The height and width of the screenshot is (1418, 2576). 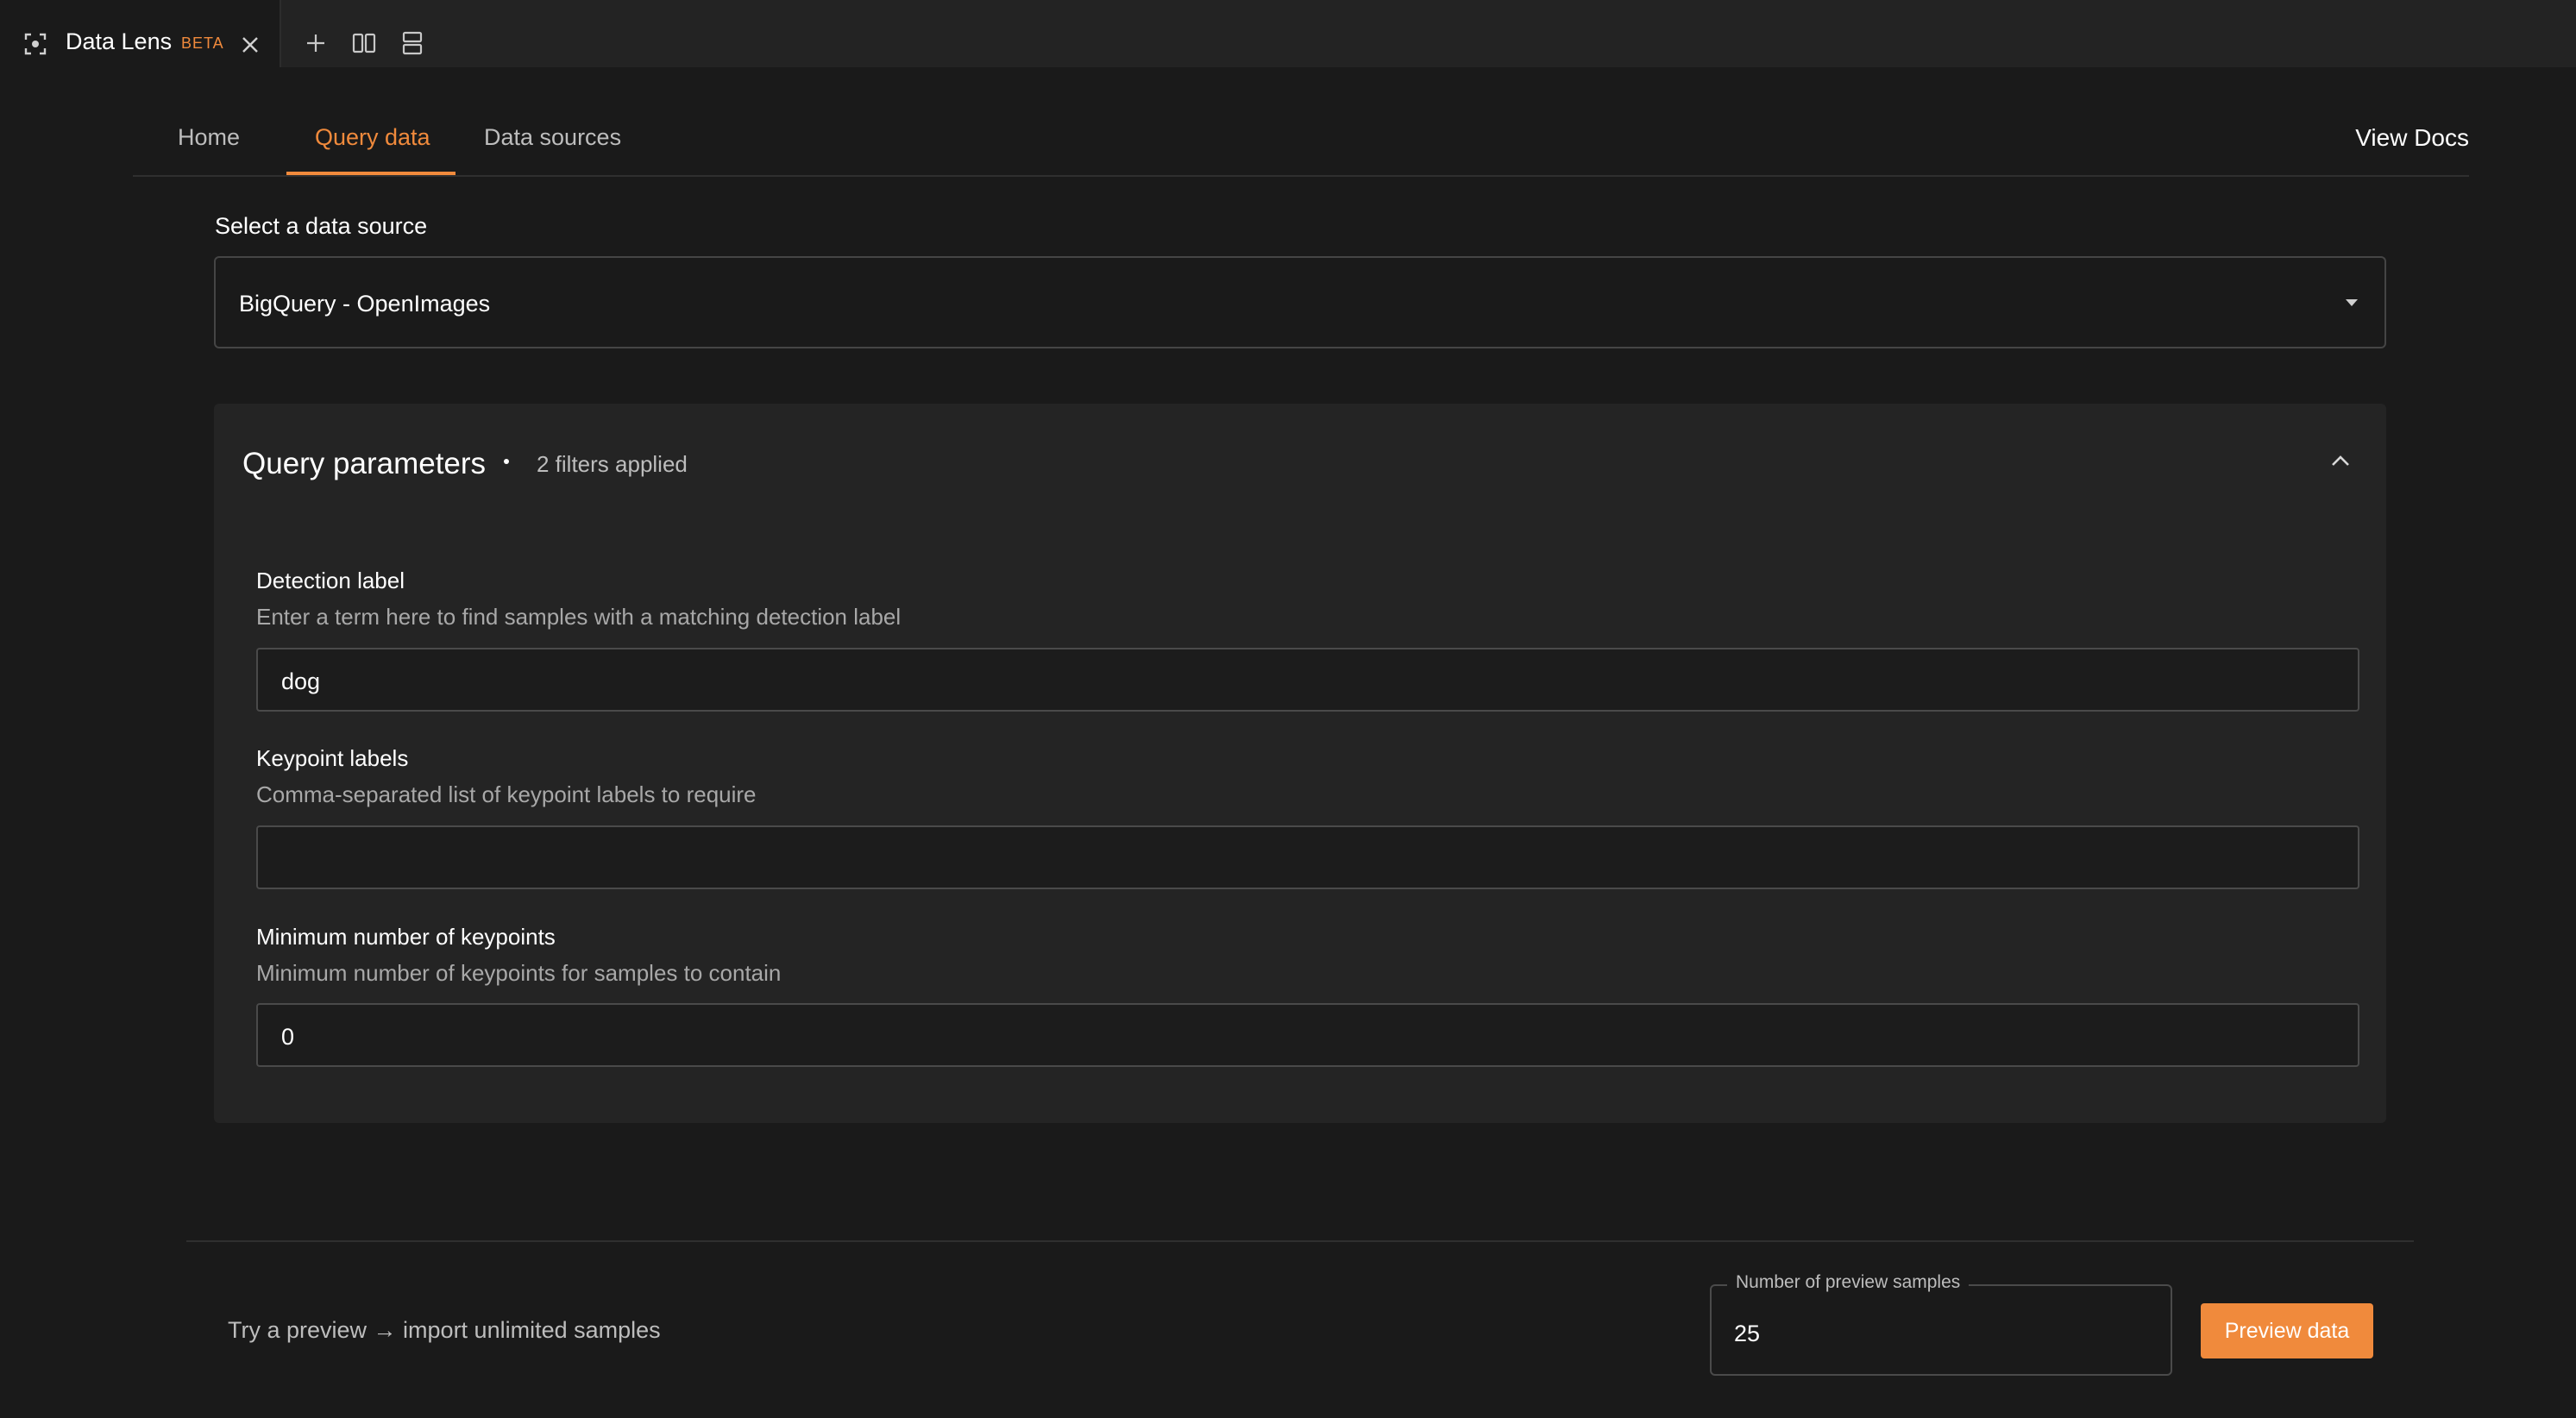 I want to click on chevron-down-icon, so click(x=2352, y=302).